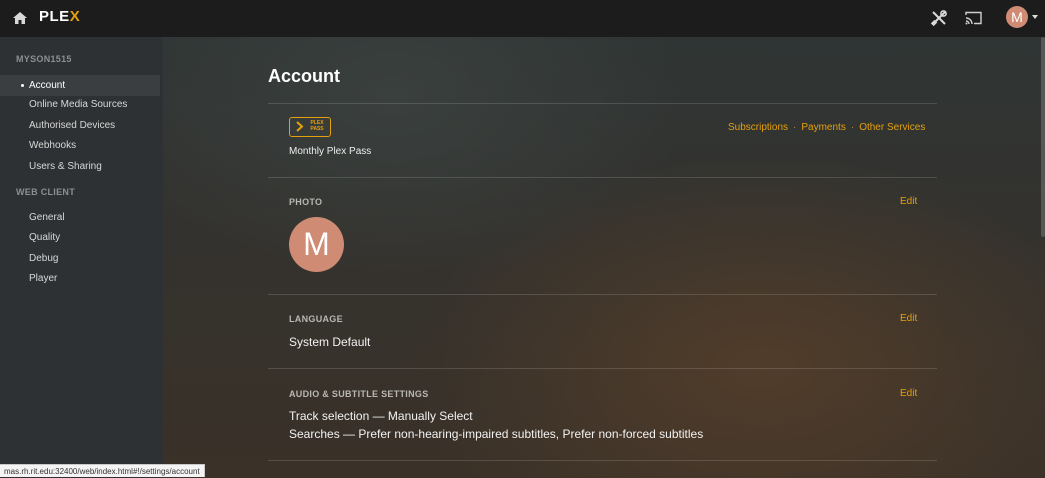 The width and height of the screenshot is (1045, 478). I want to click on plex-pass-links: Subscriptions · Payments · Other Services, so click(826, 127).